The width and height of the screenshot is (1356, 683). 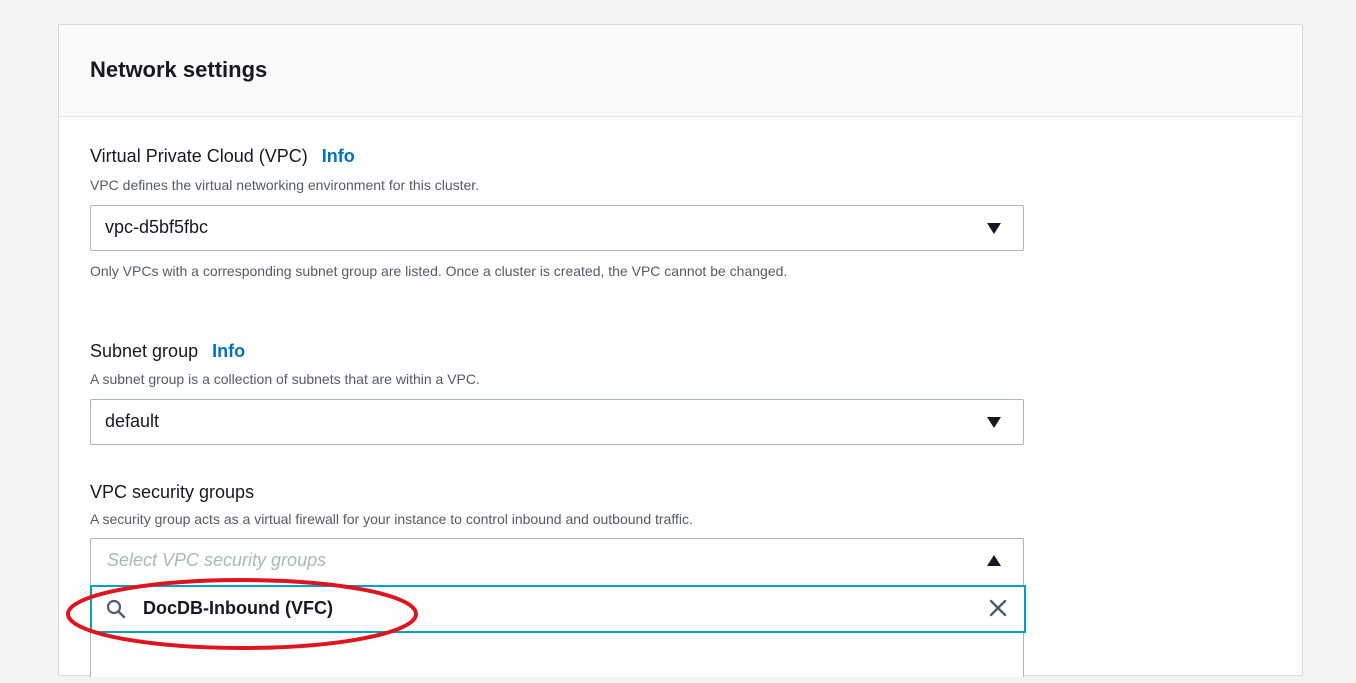 What do you see at coordinates (994, 560) in the screenshot?
I see `caret-up-icon` at bounding box center [994, 560].